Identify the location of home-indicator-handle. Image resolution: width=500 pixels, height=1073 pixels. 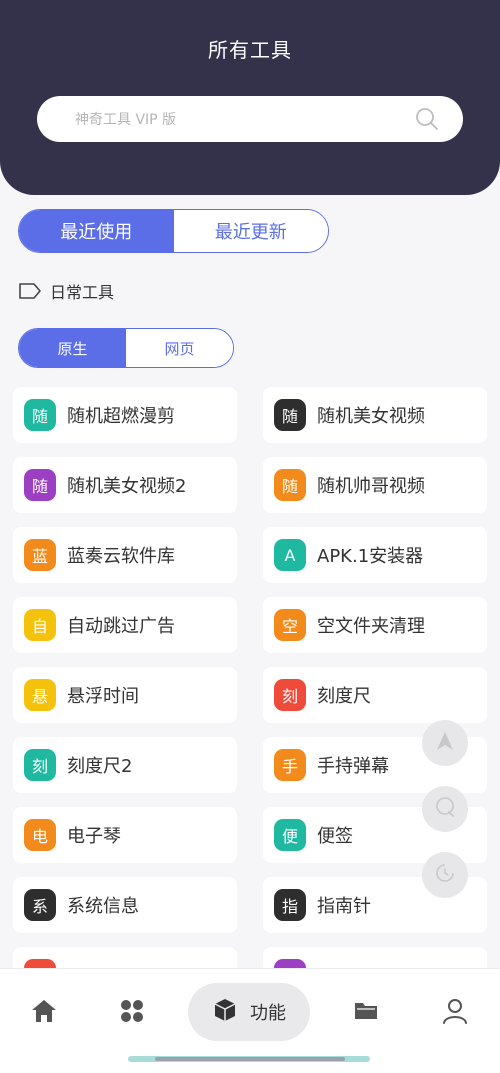
(250, 1059).